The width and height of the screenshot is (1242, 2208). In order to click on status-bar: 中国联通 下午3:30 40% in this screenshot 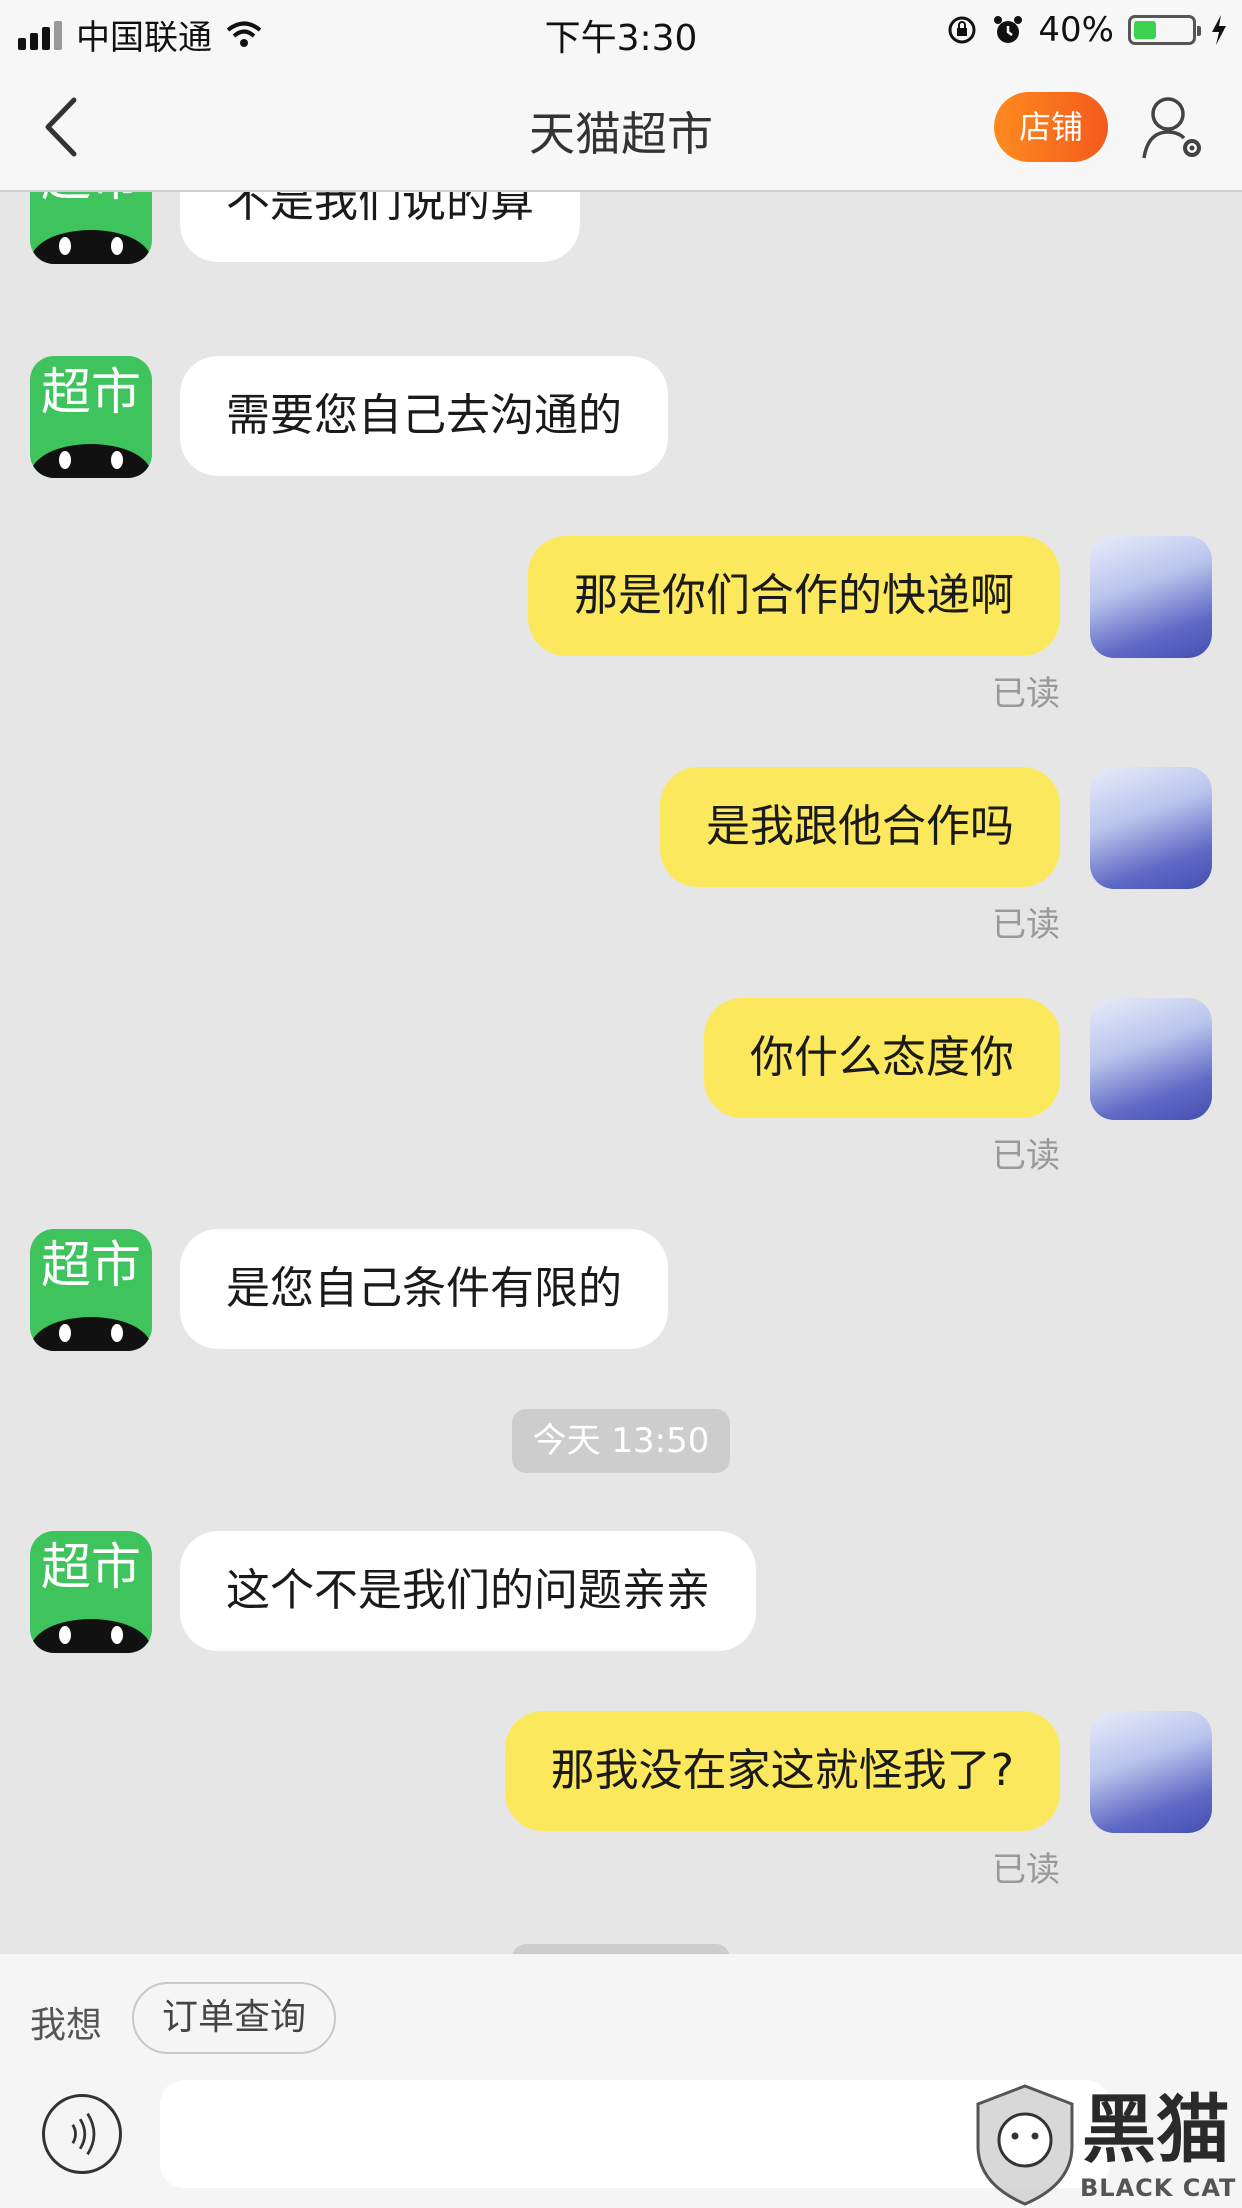, I will do `click(621, 31)`.